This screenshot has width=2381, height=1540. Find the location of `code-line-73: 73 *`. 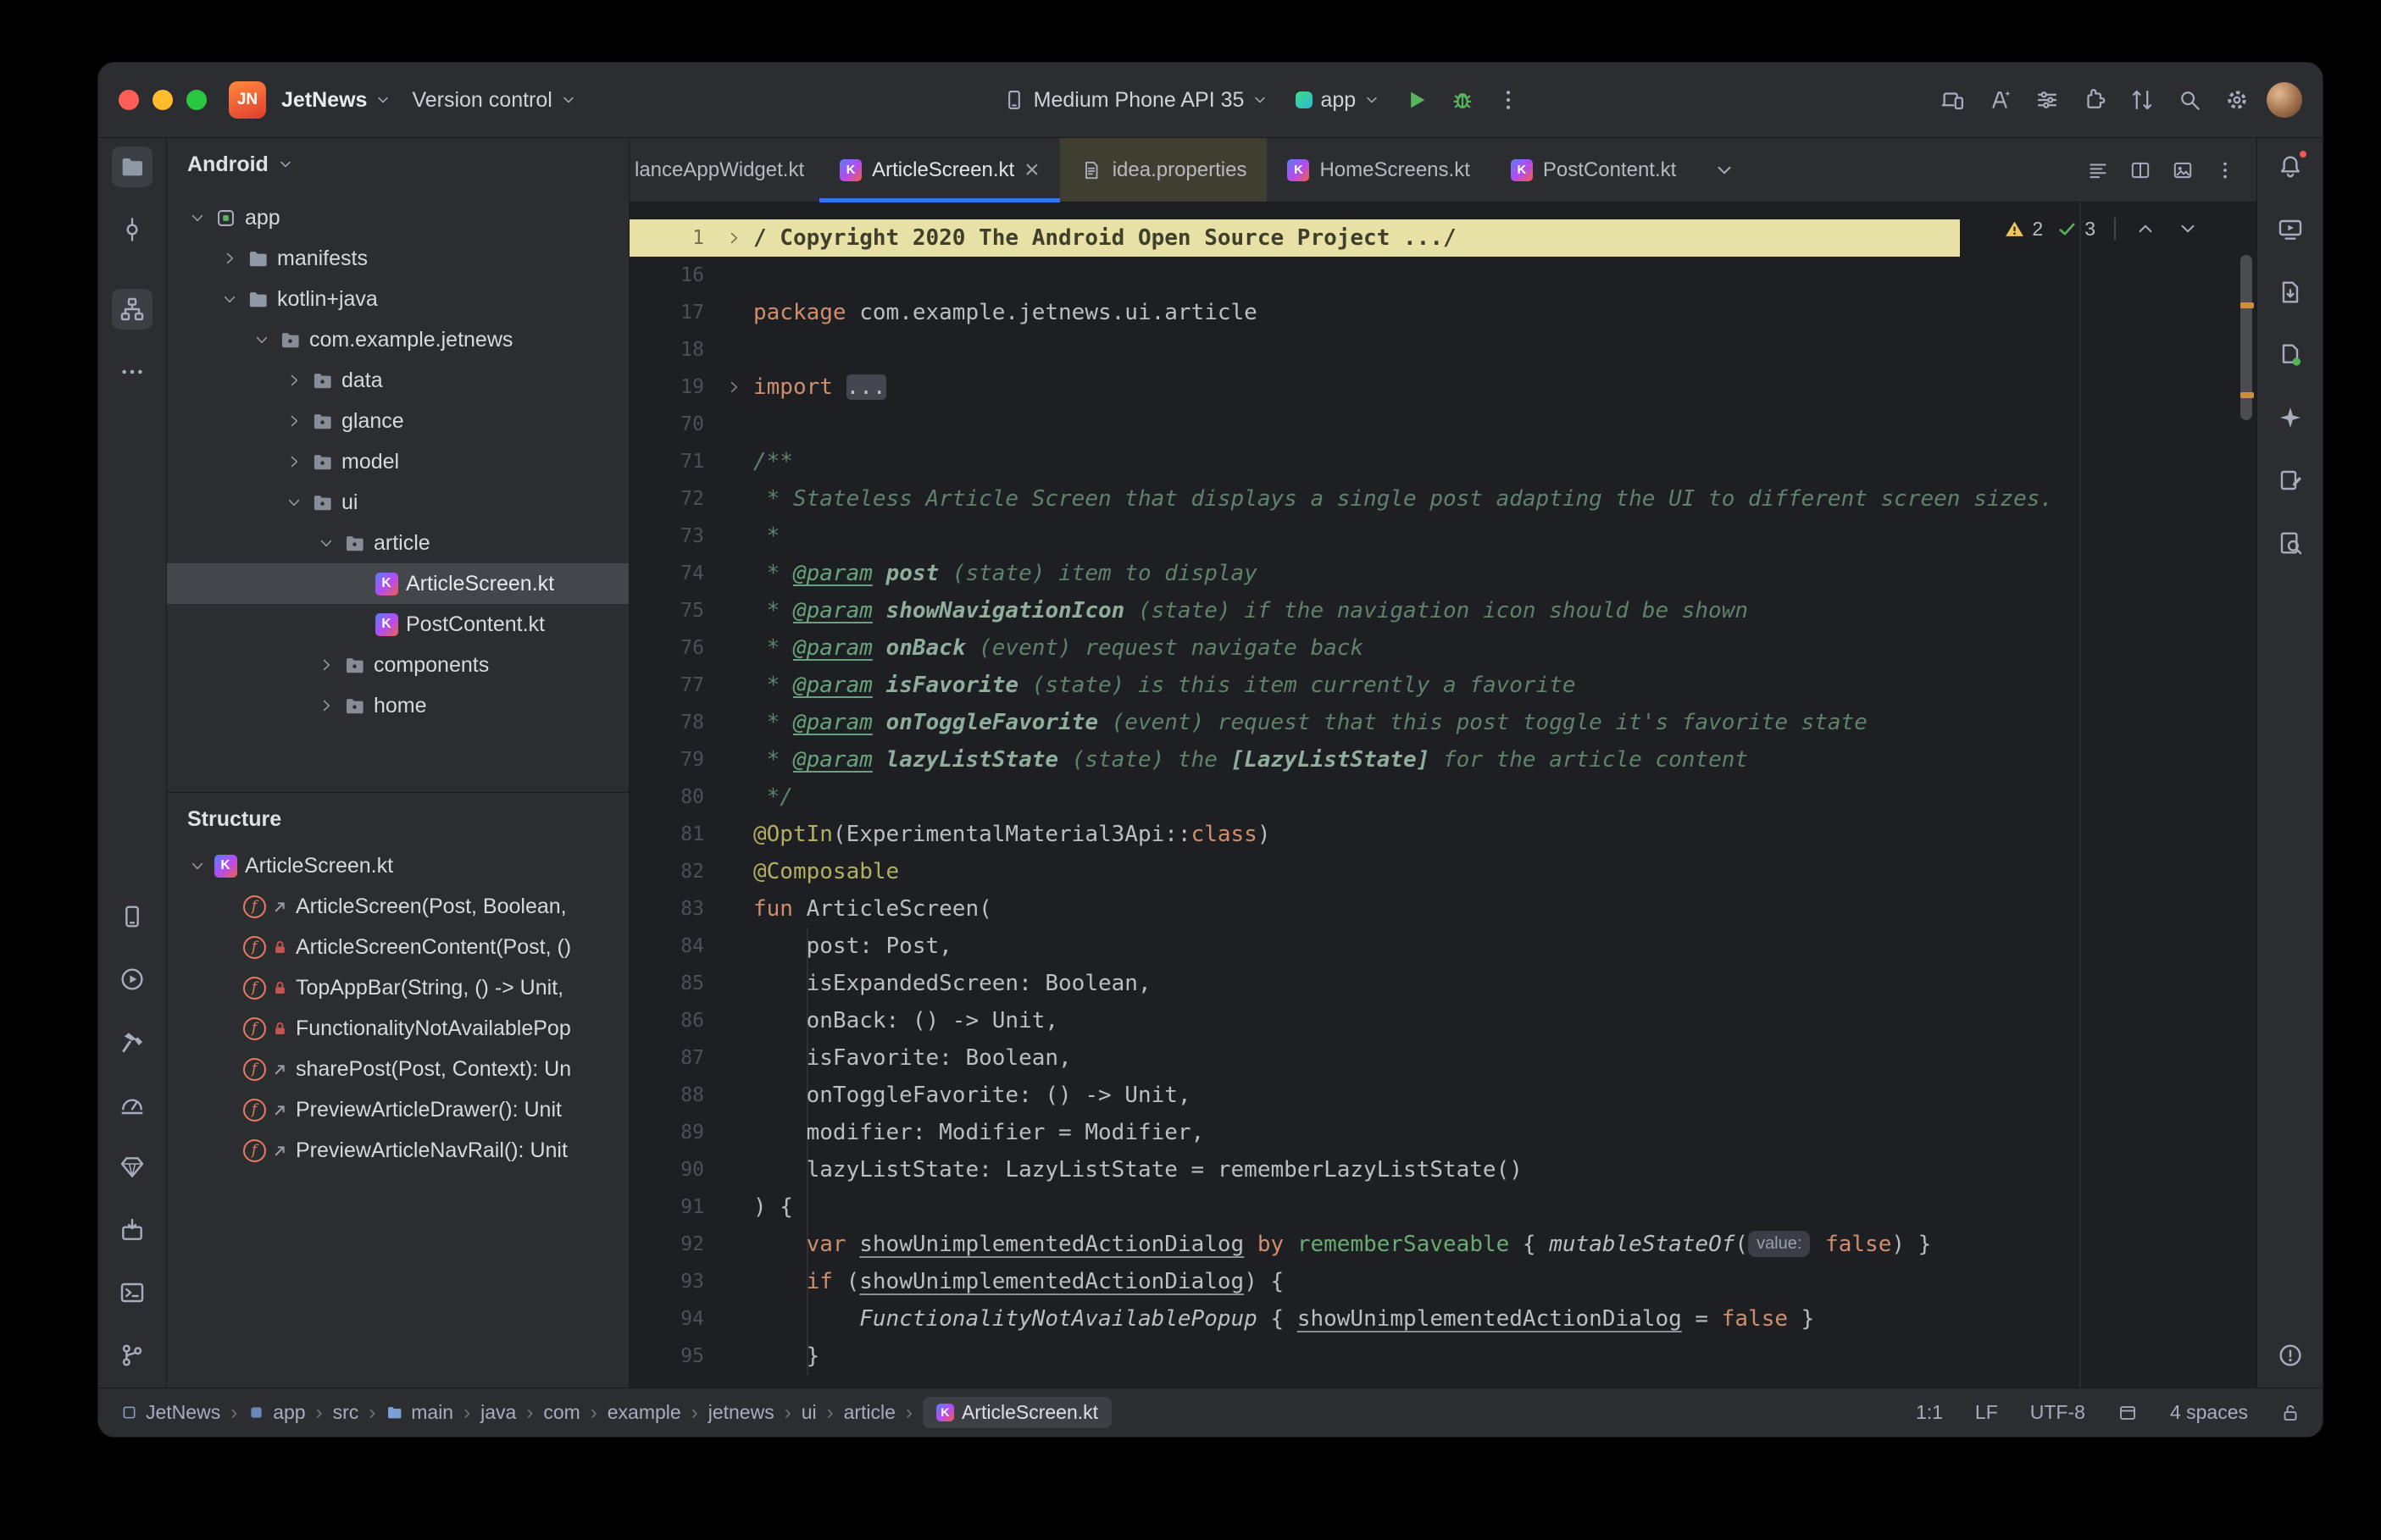

code-line-73: 73 * is located at coordinates (1443, 536).